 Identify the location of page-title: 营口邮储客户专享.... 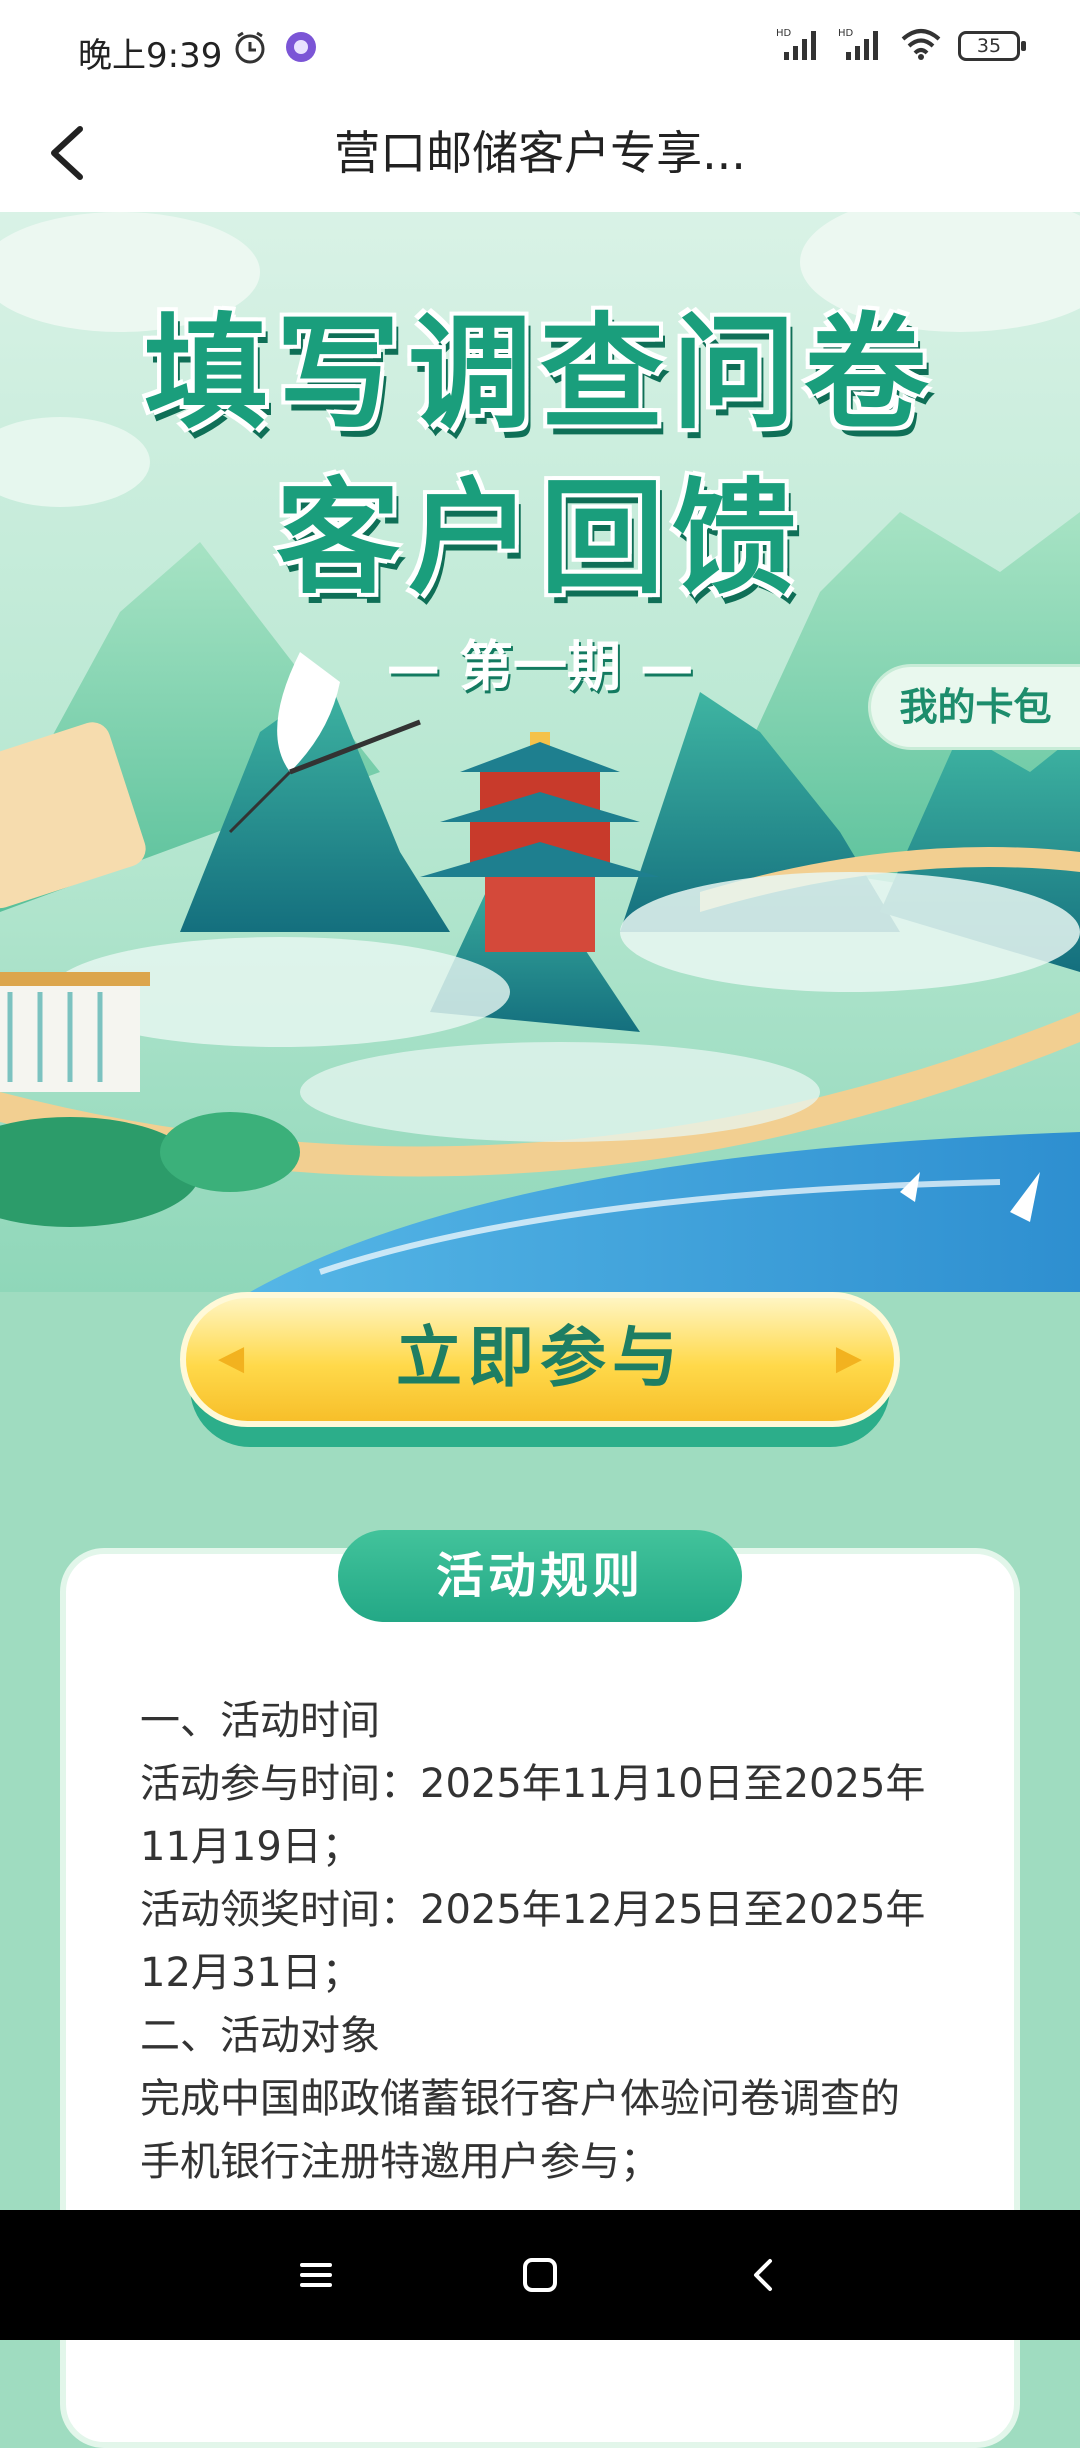
(540, 153).